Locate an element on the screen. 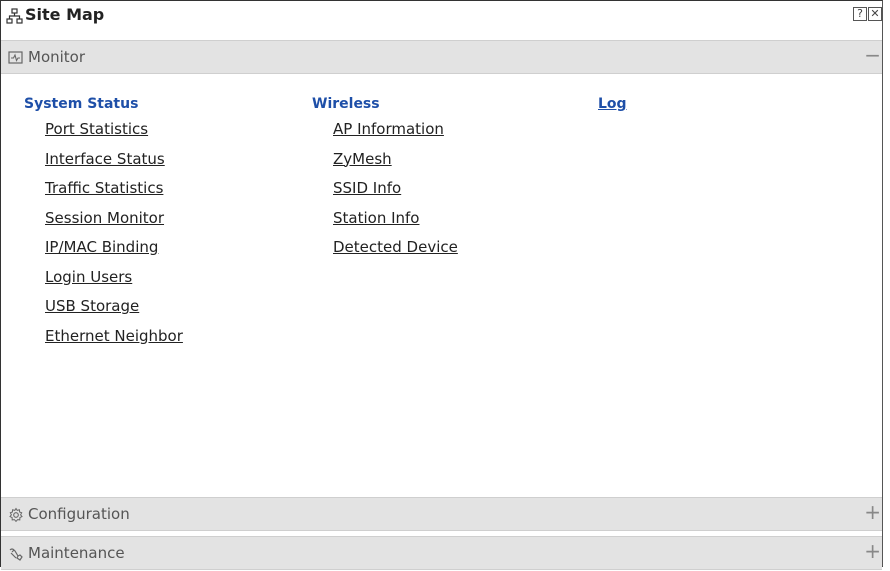 This screenshot has width=890, height=571. list-item: Station Info is located at coordinates (395, 218).